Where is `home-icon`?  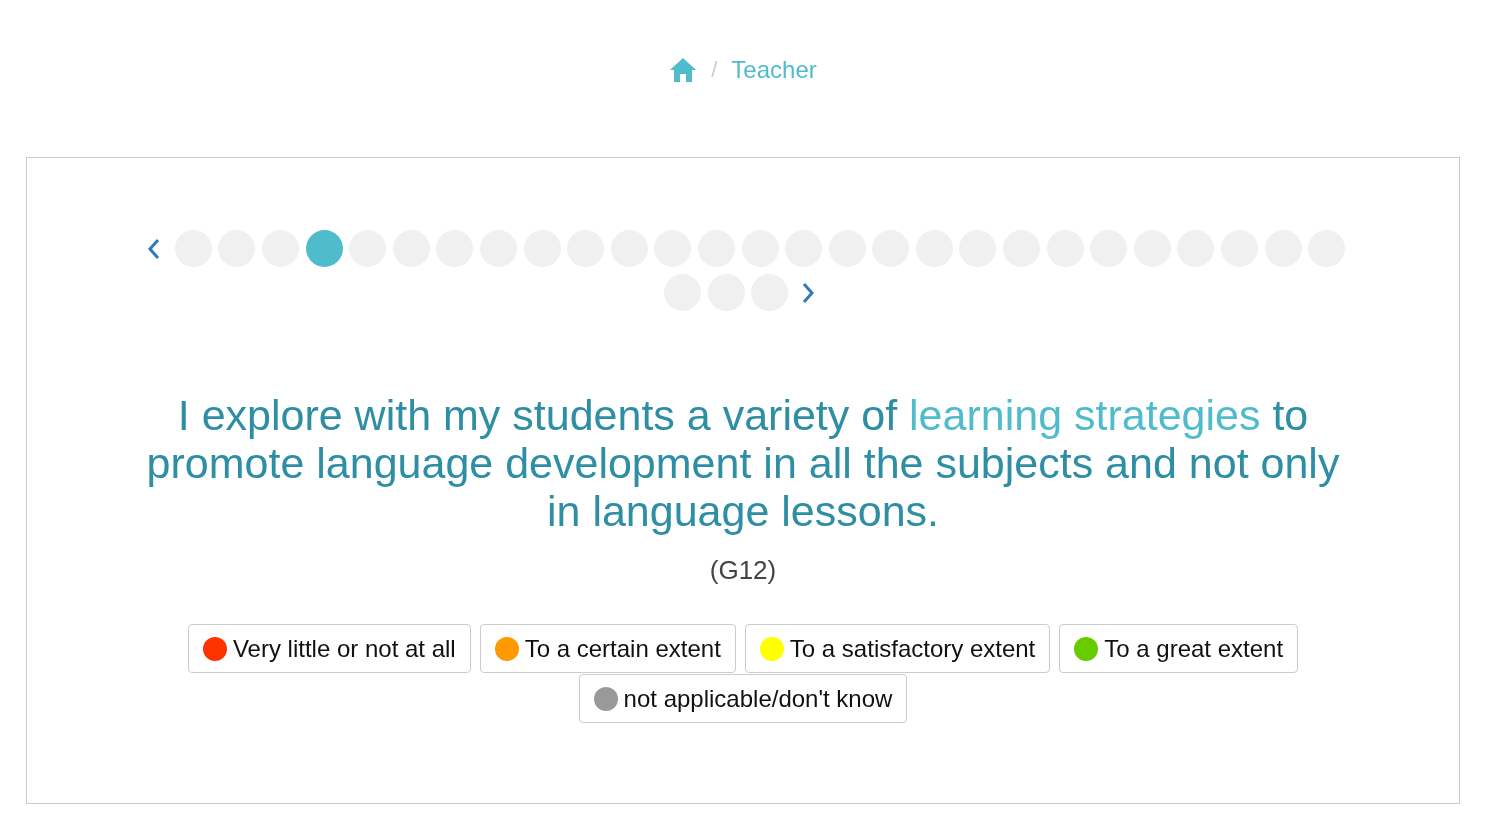
home-icon is located at coordinates (683, 70).